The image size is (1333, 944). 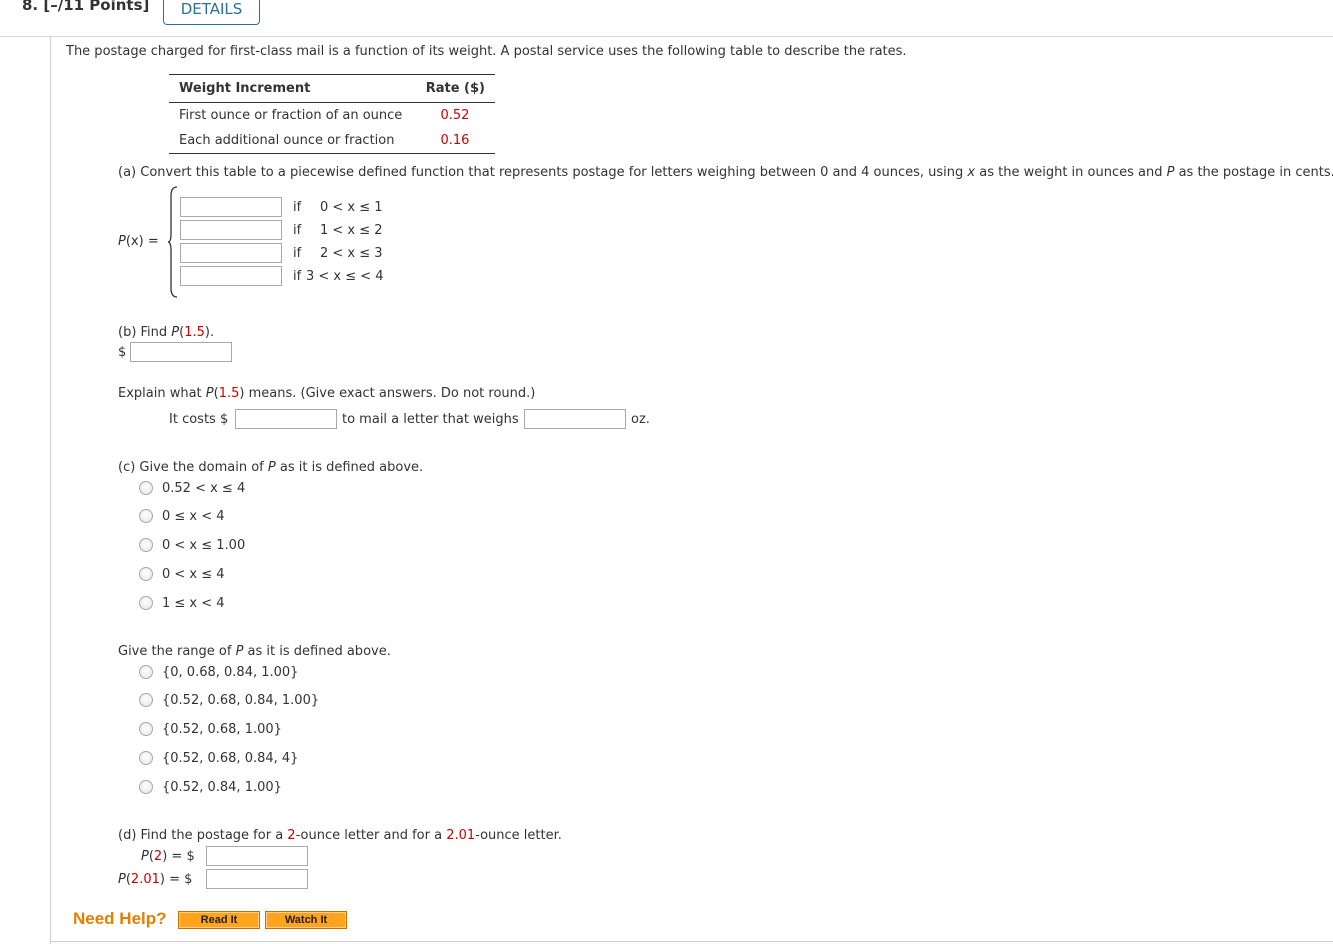 What do you see at coordinates (146, 603) in the screenshot?
I see `domain-option-5-radio` at bounding box center [146, 603].